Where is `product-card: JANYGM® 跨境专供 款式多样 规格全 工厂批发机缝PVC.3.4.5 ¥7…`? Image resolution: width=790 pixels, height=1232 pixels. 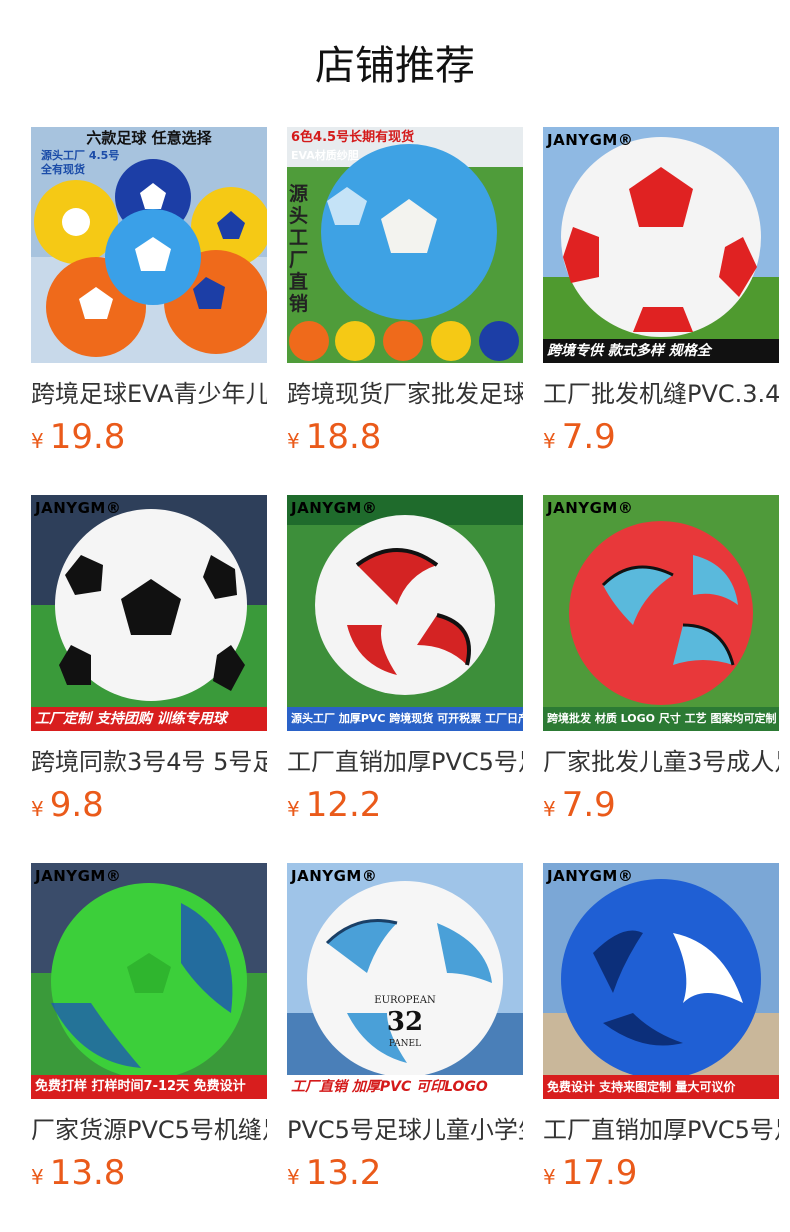 product-card: JANYGM® 跨境专供 款式多样 规格全 工厂批发机缝PVC.3.4.5 ¥7… is located at coordinates (661, 292).